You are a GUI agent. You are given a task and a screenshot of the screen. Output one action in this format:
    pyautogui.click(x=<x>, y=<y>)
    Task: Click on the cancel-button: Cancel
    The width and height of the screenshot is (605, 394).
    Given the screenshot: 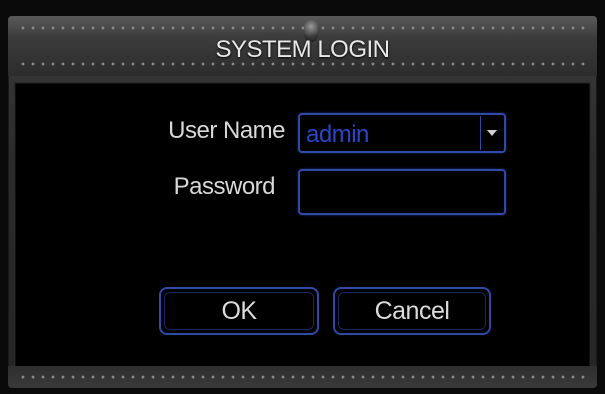 What is the action you would take?
    pyautogui.click(x=412, y=311)
    